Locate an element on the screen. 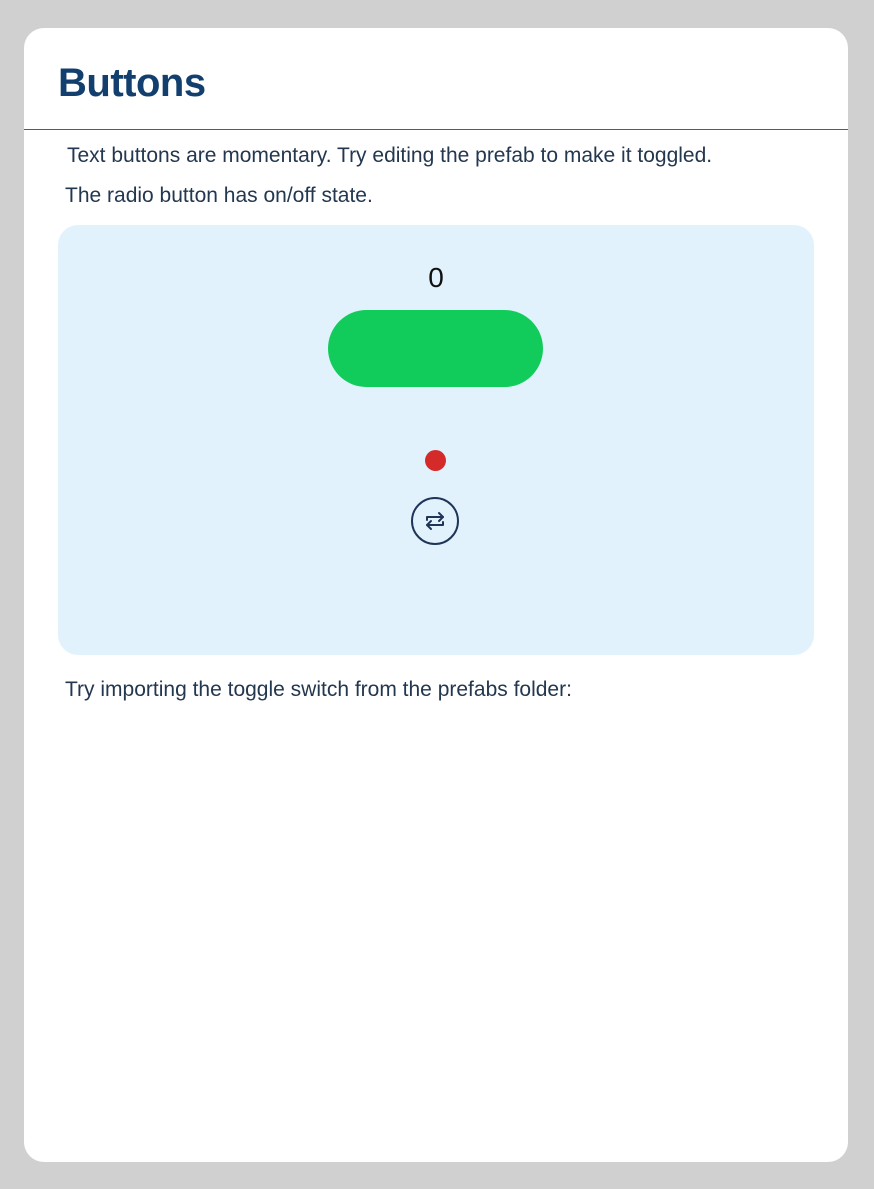  repeat-arrows-icon is located at coordinates (435, 521).